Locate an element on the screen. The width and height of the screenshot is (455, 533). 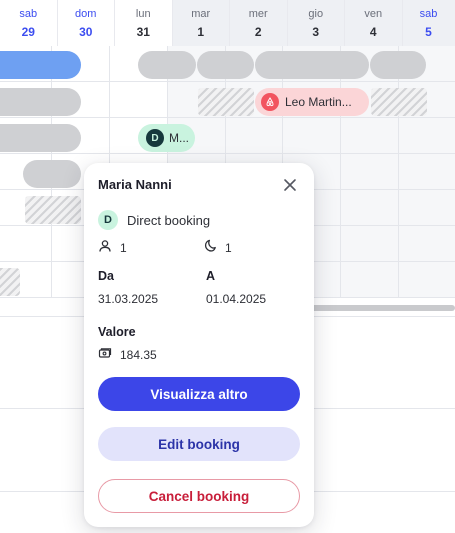
booking-value: 184.35 is located at coordinates (127, 354).